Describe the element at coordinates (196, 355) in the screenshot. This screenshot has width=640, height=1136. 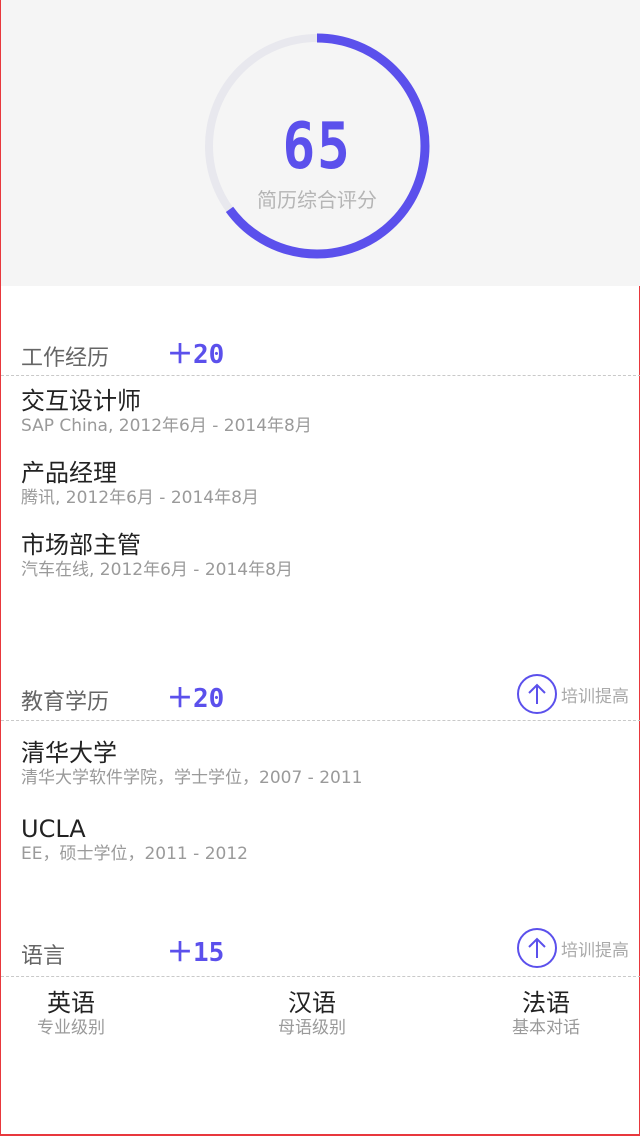
I see `work-bonus: ＋20` at that location.